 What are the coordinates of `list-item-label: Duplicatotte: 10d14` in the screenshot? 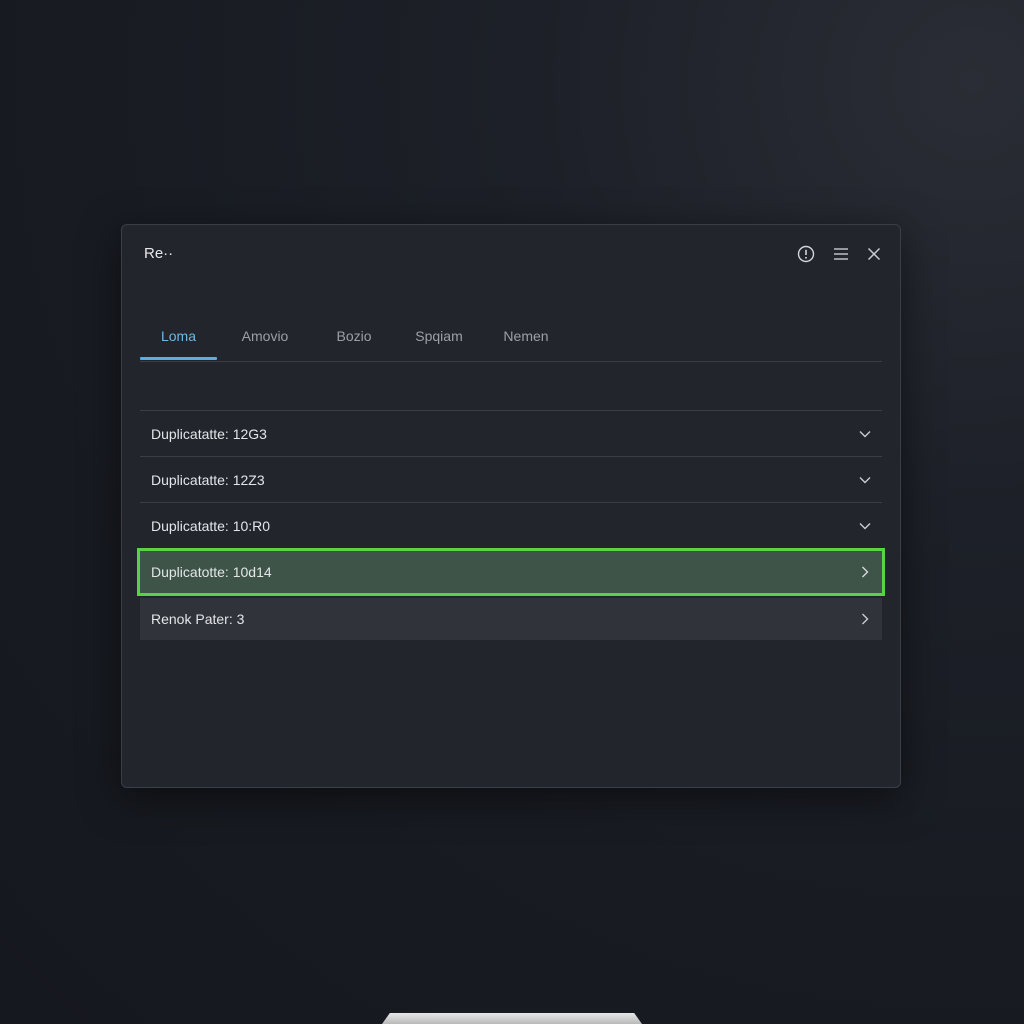 It's located at (211, 572).